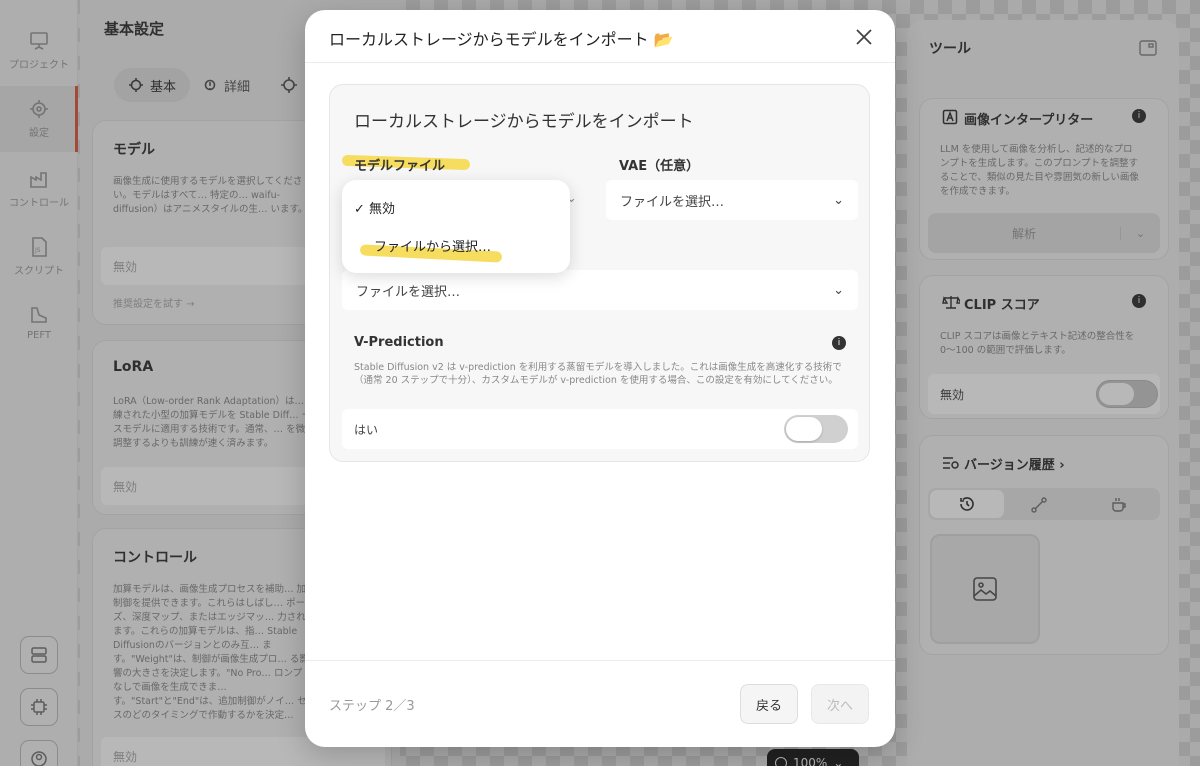 Image resolution: width=1200 pixels, height=766 pixels. What do you see at coordinates (840, 704) in the screenshot?
I see `next-button: 次へ` at bounding box center [840, 704].